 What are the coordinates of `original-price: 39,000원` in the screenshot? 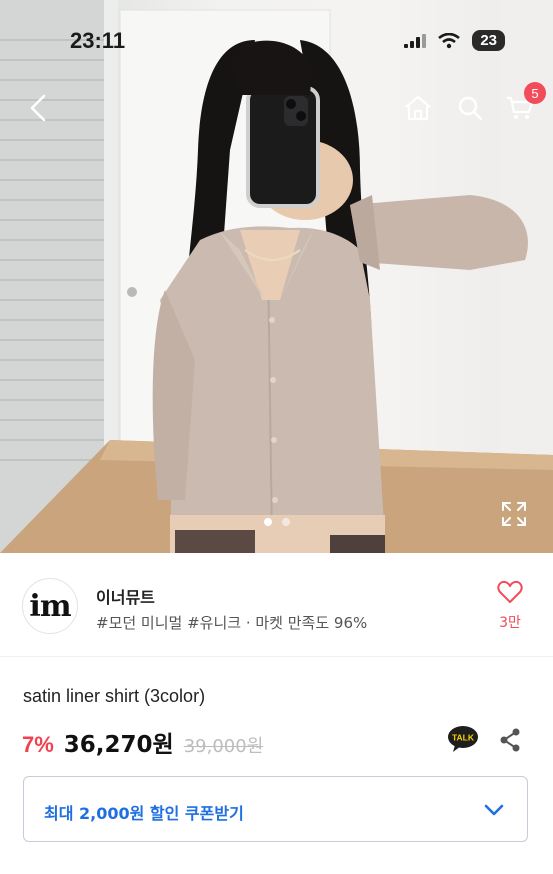 It's located at (223, 746).